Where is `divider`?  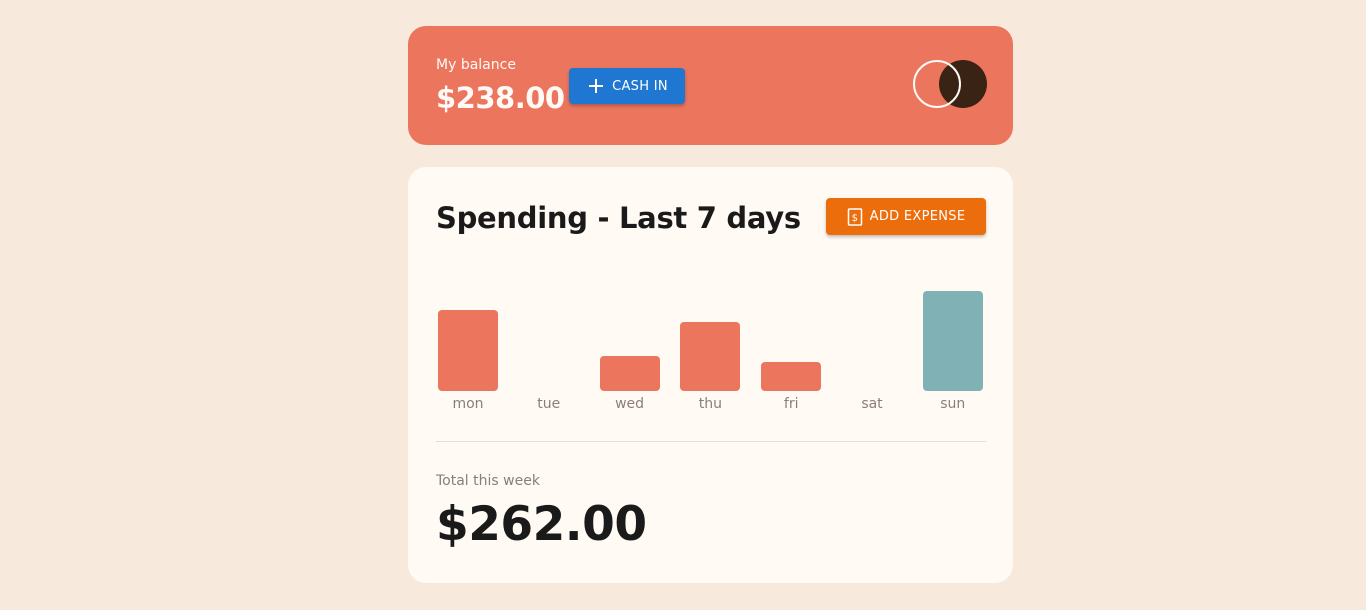 divider is located at coordinates (711, 441).